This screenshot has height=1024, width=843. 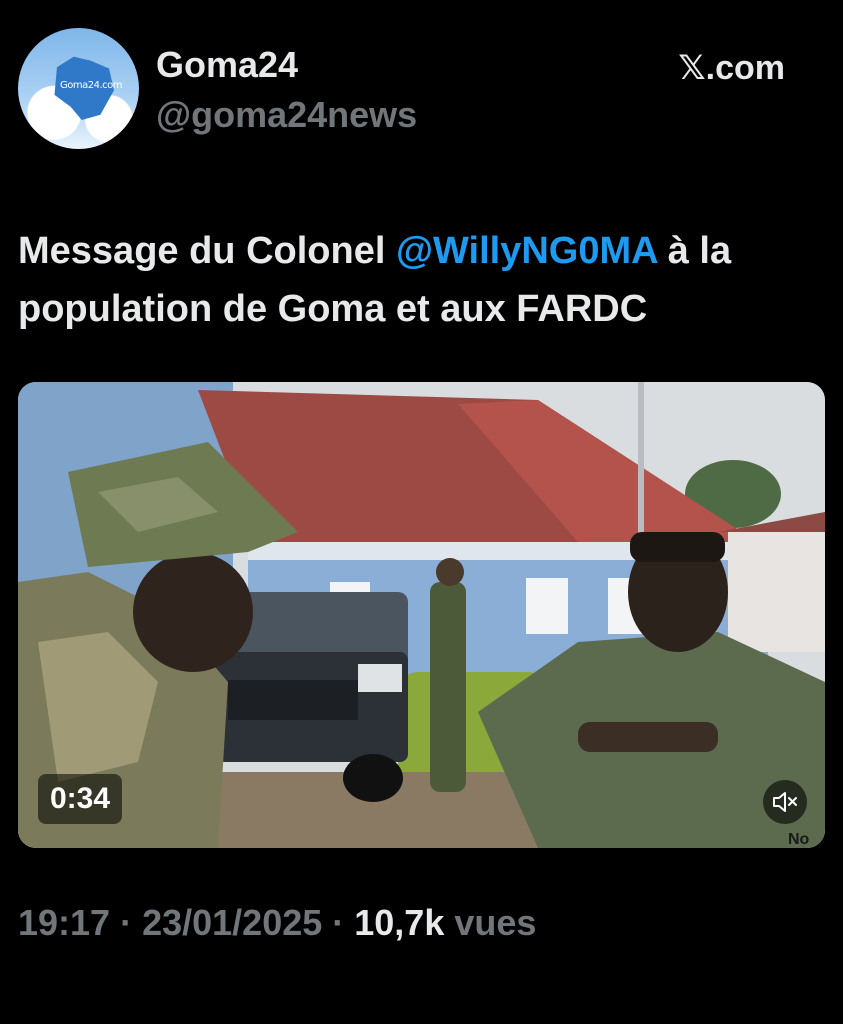 I want to click on tweet-header: Goma24.com Goma24 @goma24news 𝕏.com, so click(x=421, y=90).